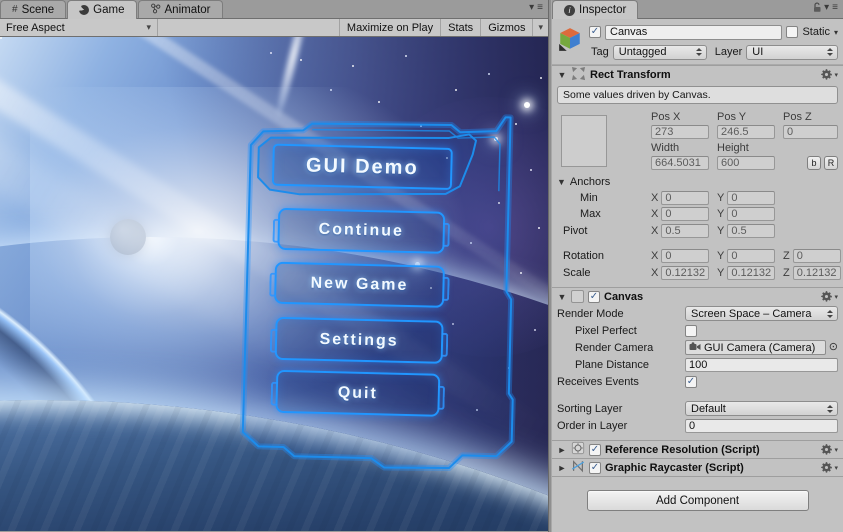 This screenshot has height=532, width=843. I want to click on render-mode-dropdown: Screen Space – Camera, so click(761, 313).